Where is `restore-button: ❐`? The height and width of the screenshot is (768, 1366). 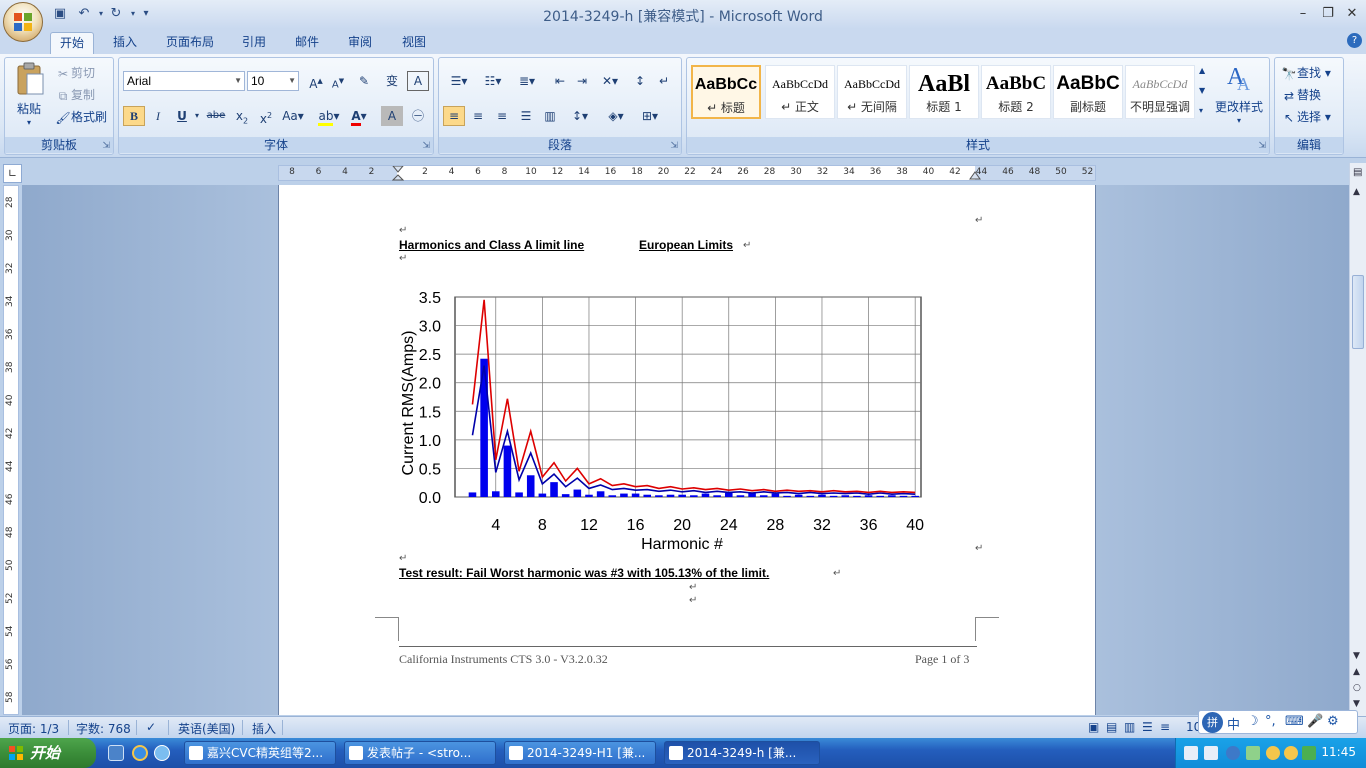
restore-button: ❐ is located at coordinates (1328, 14).